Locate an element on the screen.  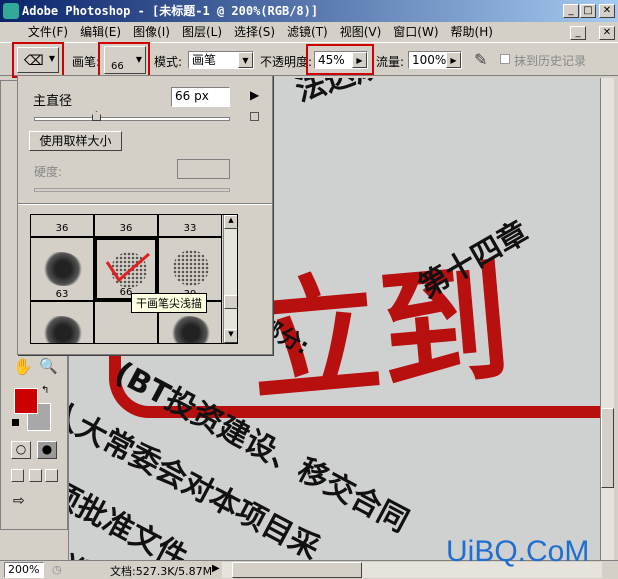
close-button: ✕ is located at coordinates (607, 11).